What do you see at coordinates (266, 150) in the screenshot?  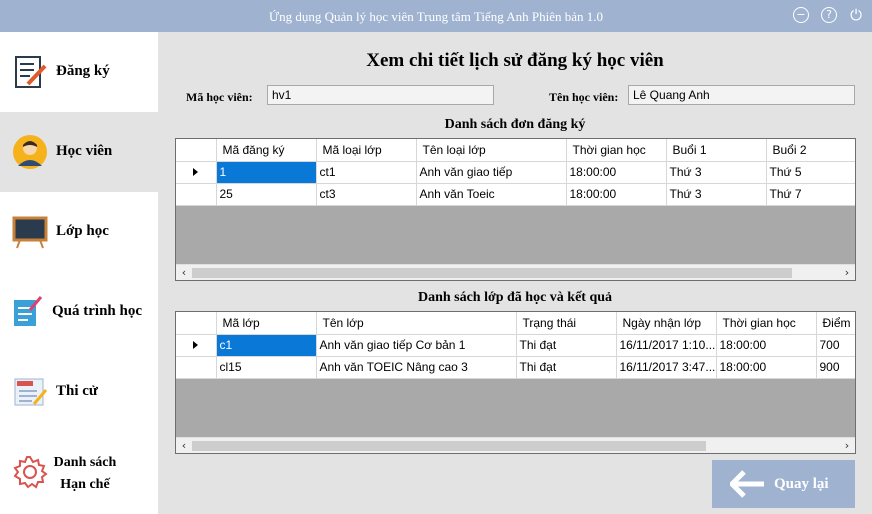 I see `column-header: Mã đăng ký` at bounding box center [266, 150].